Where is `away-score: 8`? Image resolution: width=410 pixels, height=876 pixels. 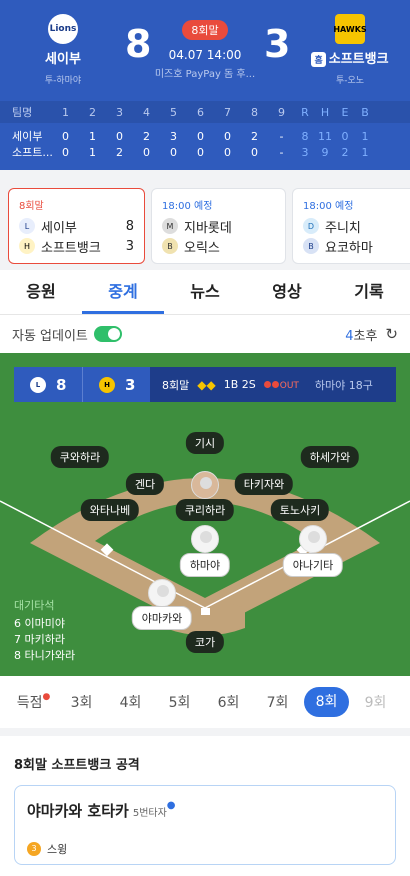
away-score: 8 is located at coordinates (138, 44).